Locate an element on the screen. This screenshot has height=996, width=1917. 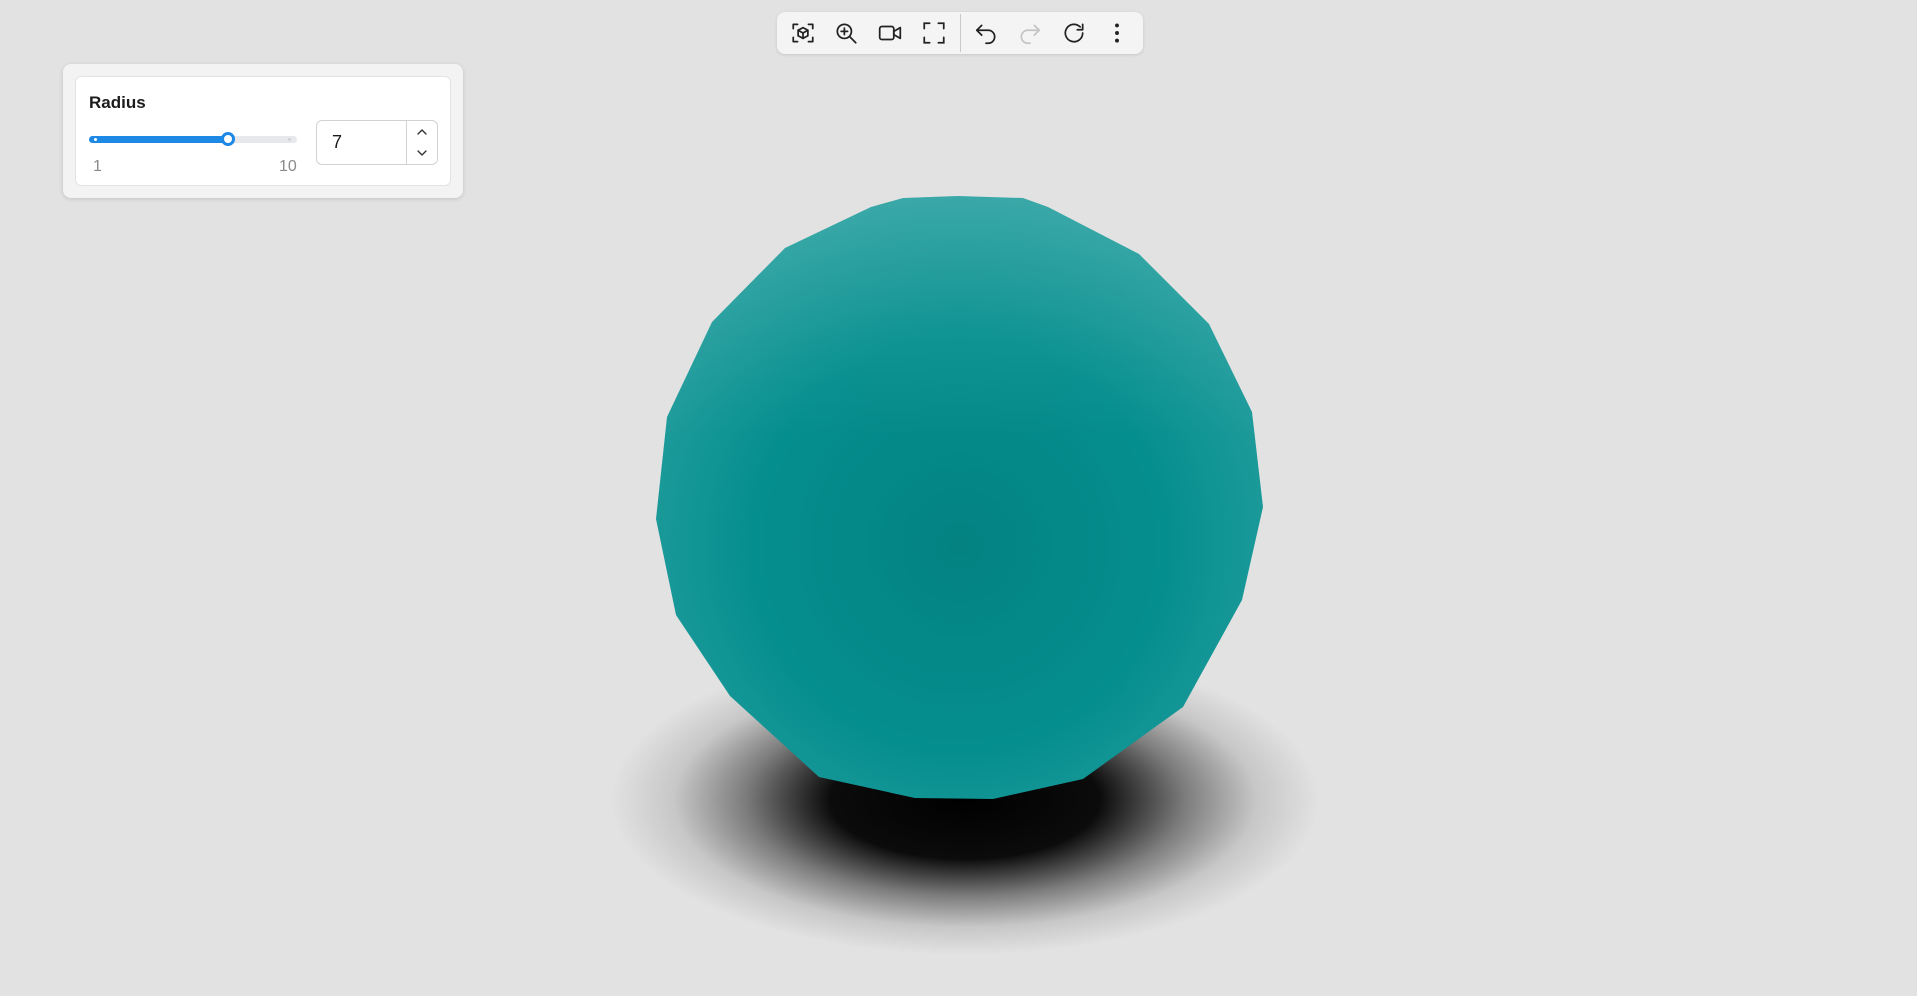
redo-button is located at coordinates (1030, 33).